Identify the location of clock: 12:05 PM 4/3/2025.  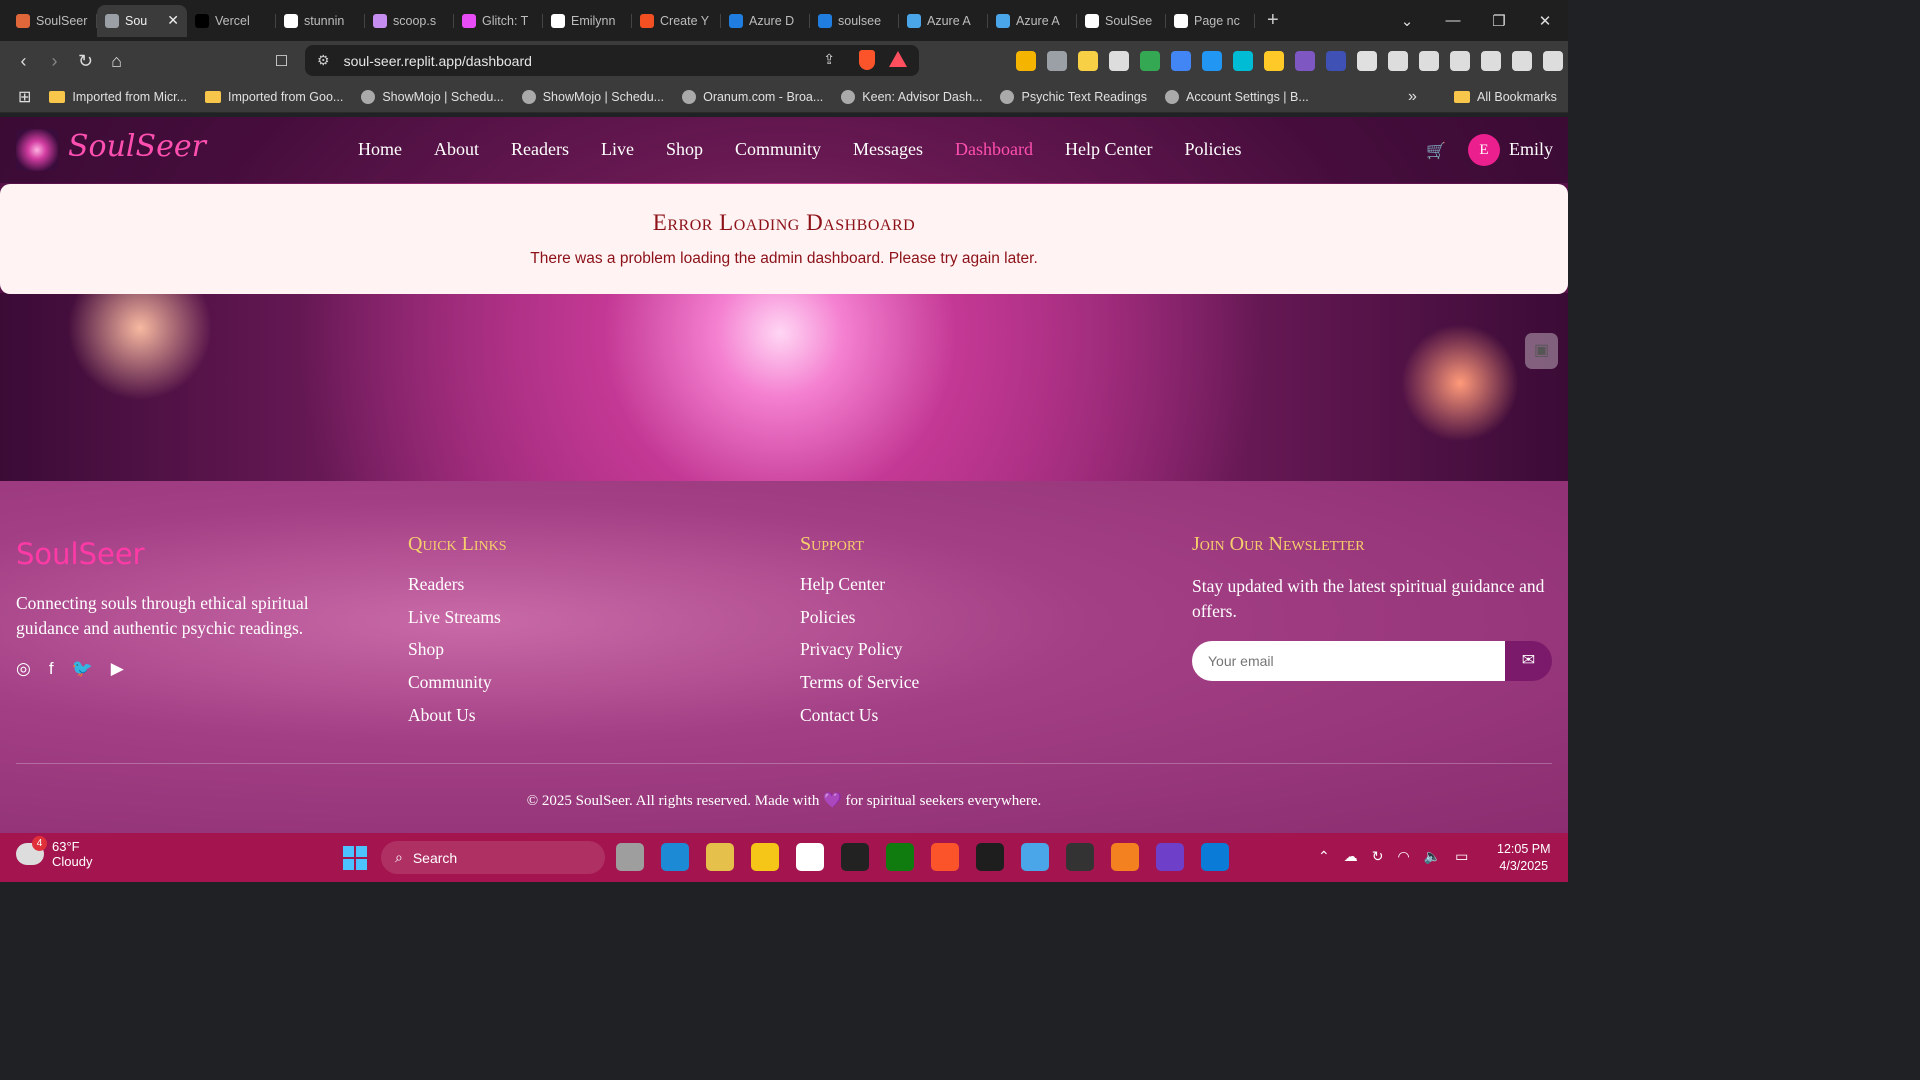
(1524, 858).